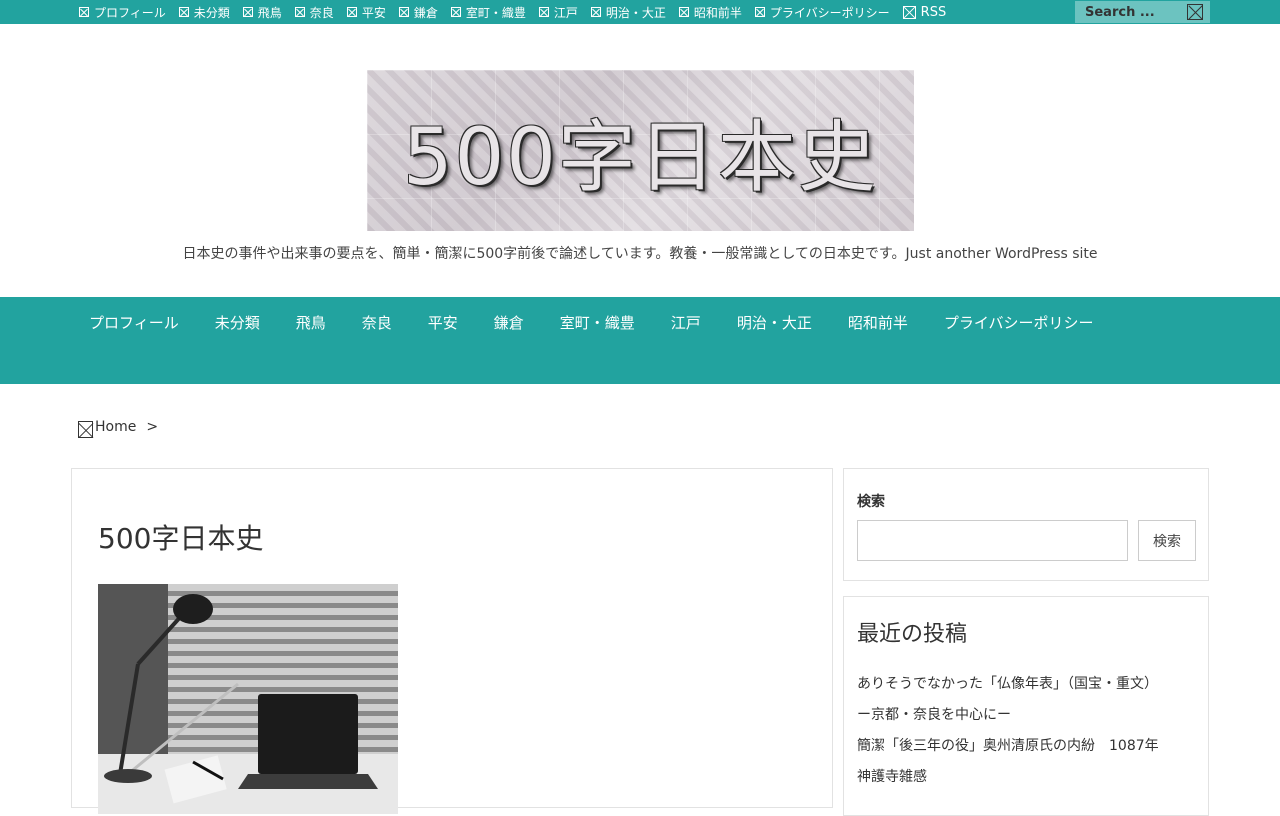  Describe the element at coordinates (181, 538) in the screenshot. I see `page-title: 500字日本史` at that location.